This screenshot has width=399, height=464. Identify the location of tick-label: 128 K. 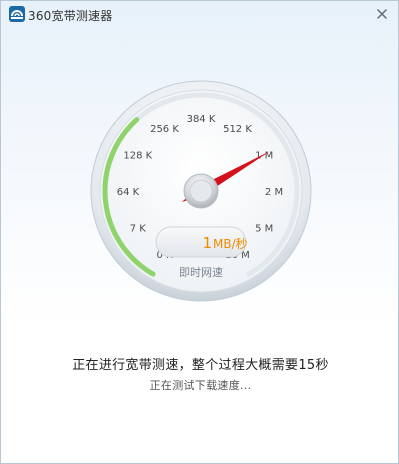
(137, 156).